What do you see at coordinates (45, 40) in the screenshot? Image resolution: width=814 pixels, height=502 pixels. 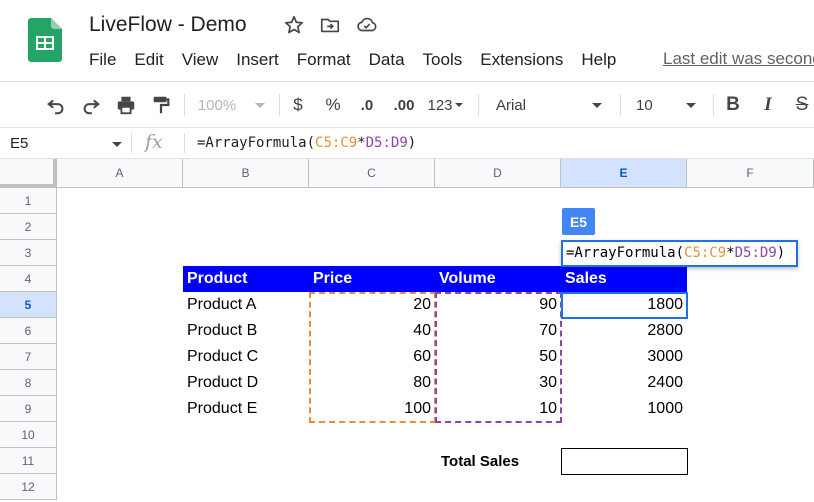 I see `sheets-logo-icon` at bounding box center [45, 40].